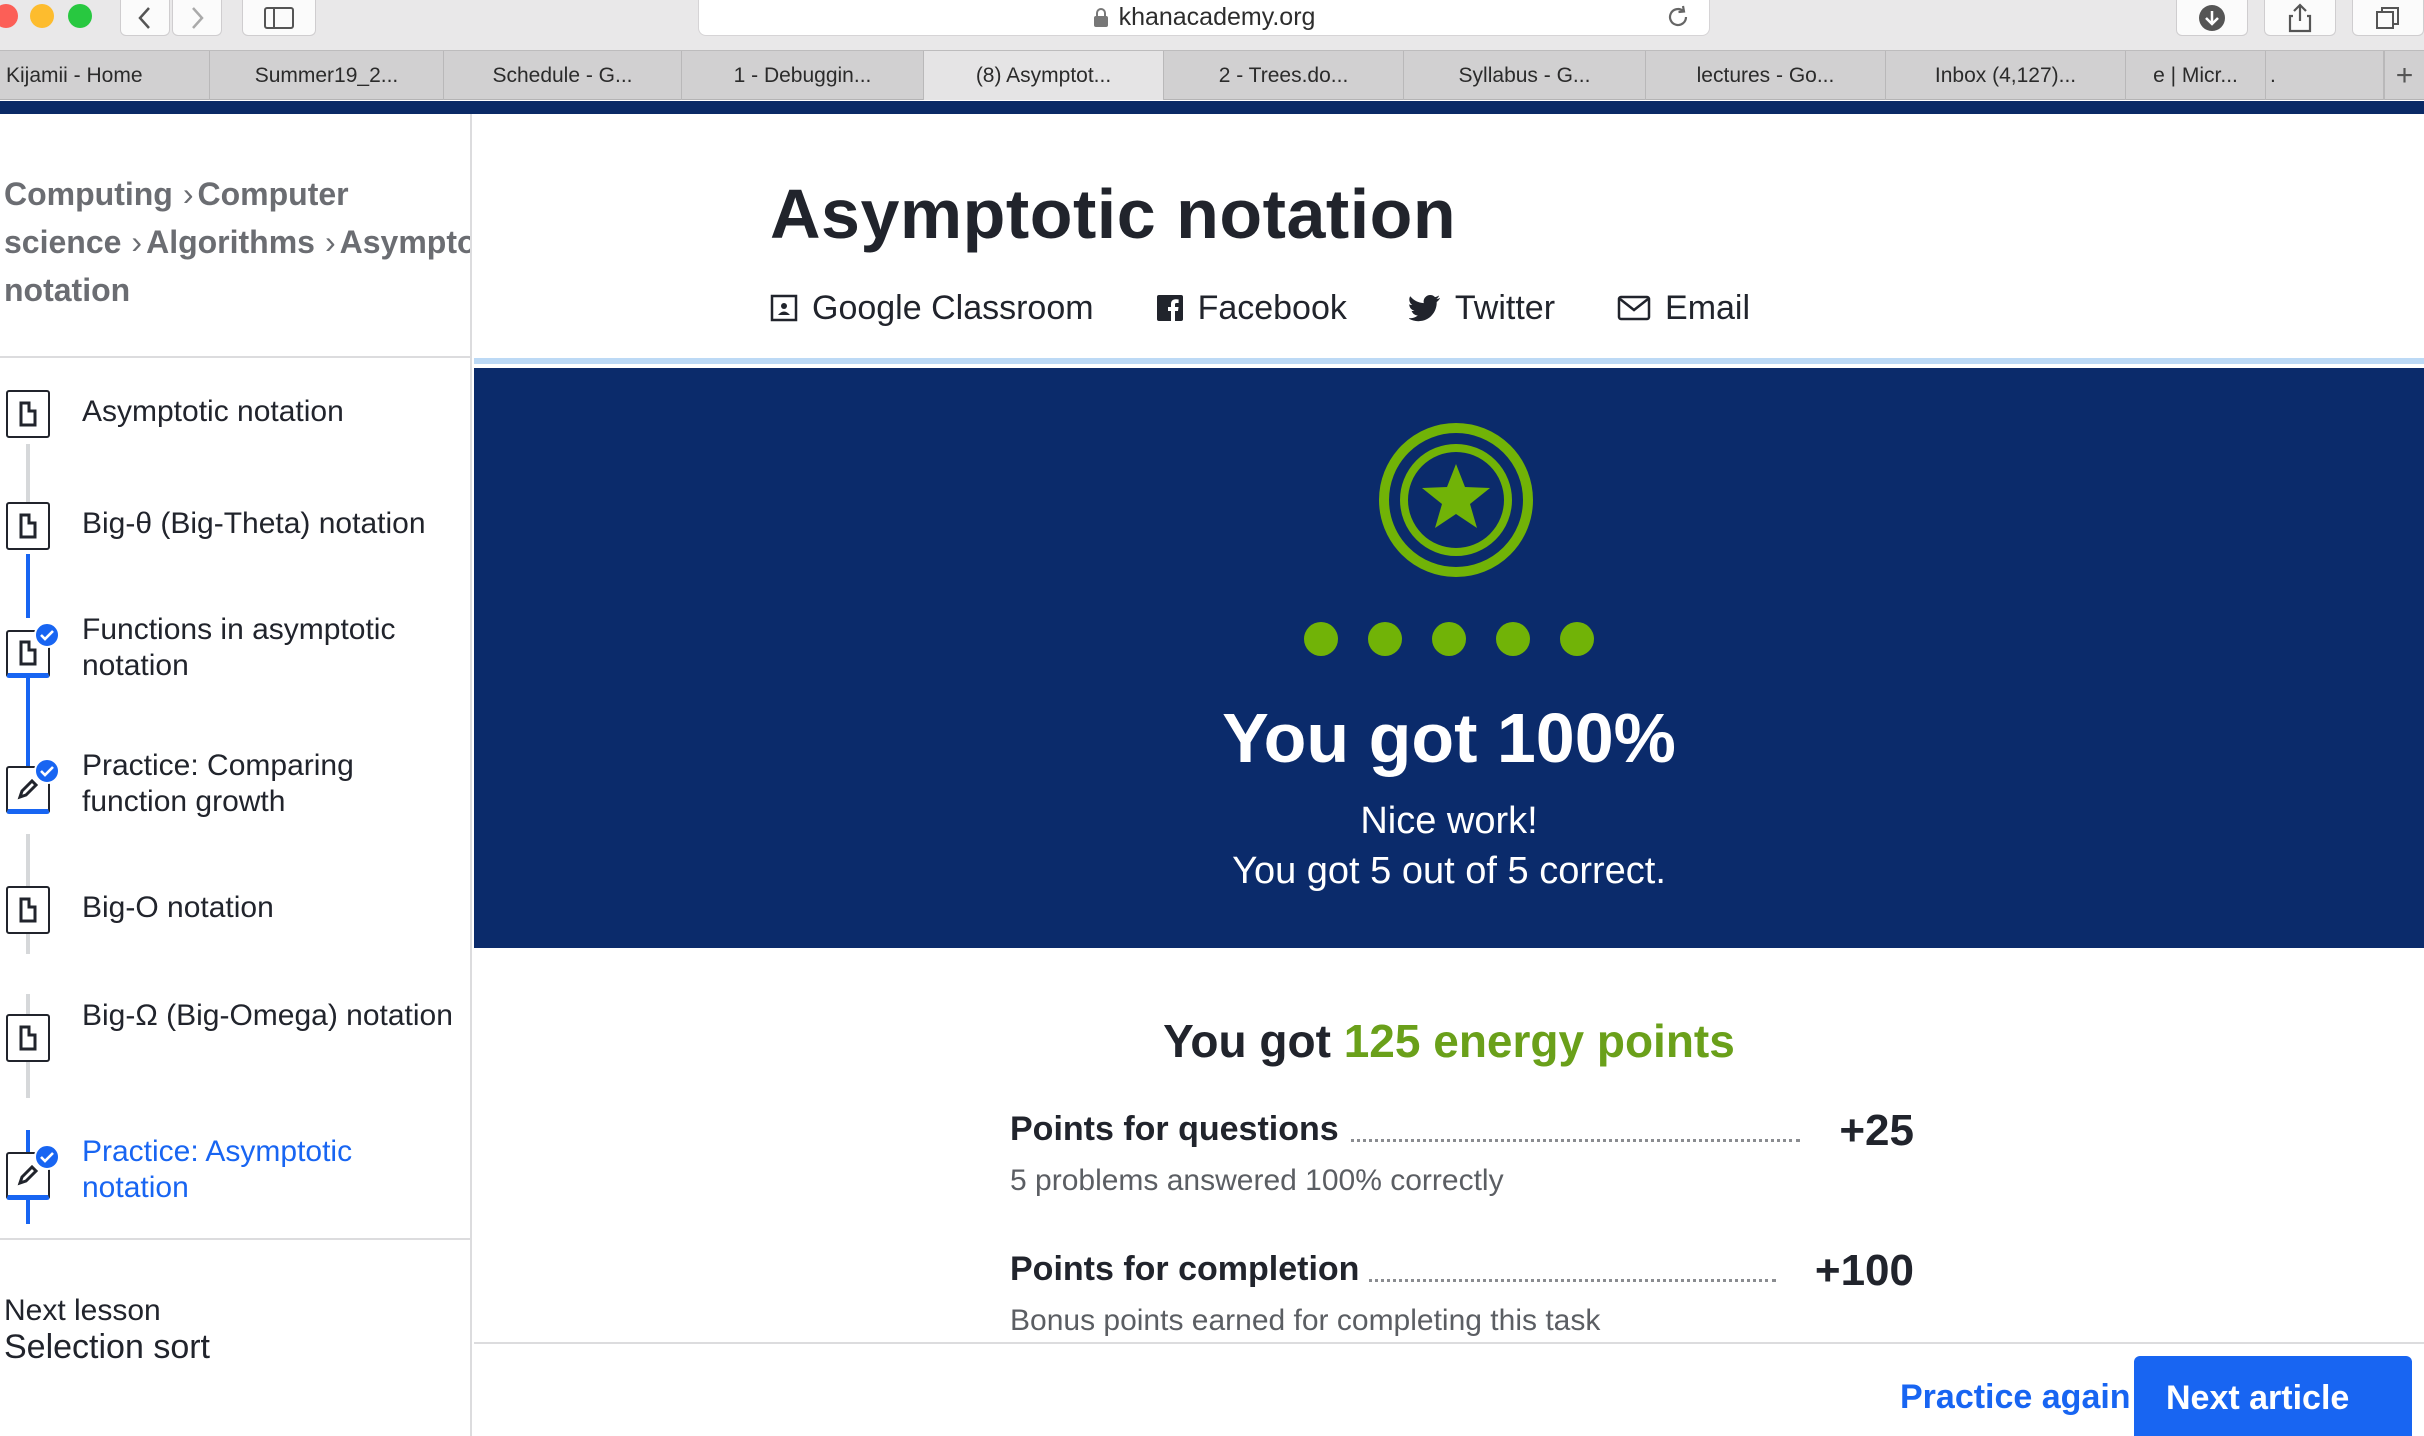 Image resolution: width=2424 pixels, height=1436 pixels. What do you see at coordinates (42, 16) in the screenshot?
I see `minimize-window-button` at bounding box center [42, 16].